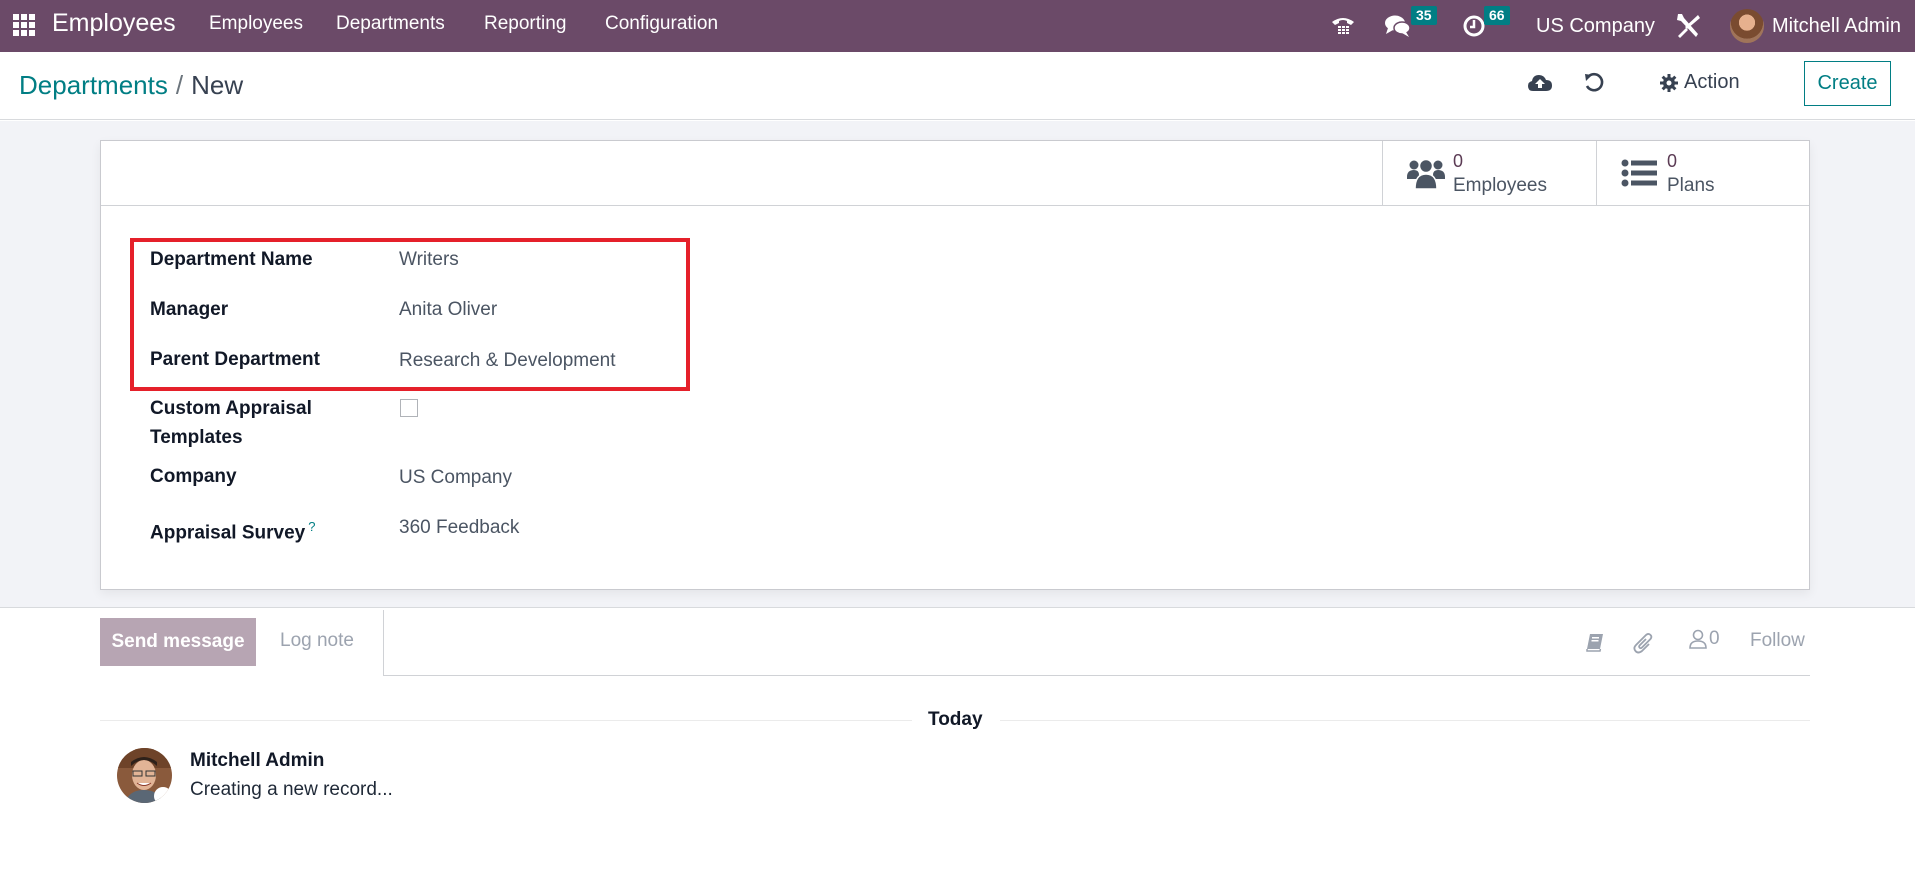 The height and width of the screenshot is (891, 1915). I want to click on debug-tools-button, so click(1688, 26).